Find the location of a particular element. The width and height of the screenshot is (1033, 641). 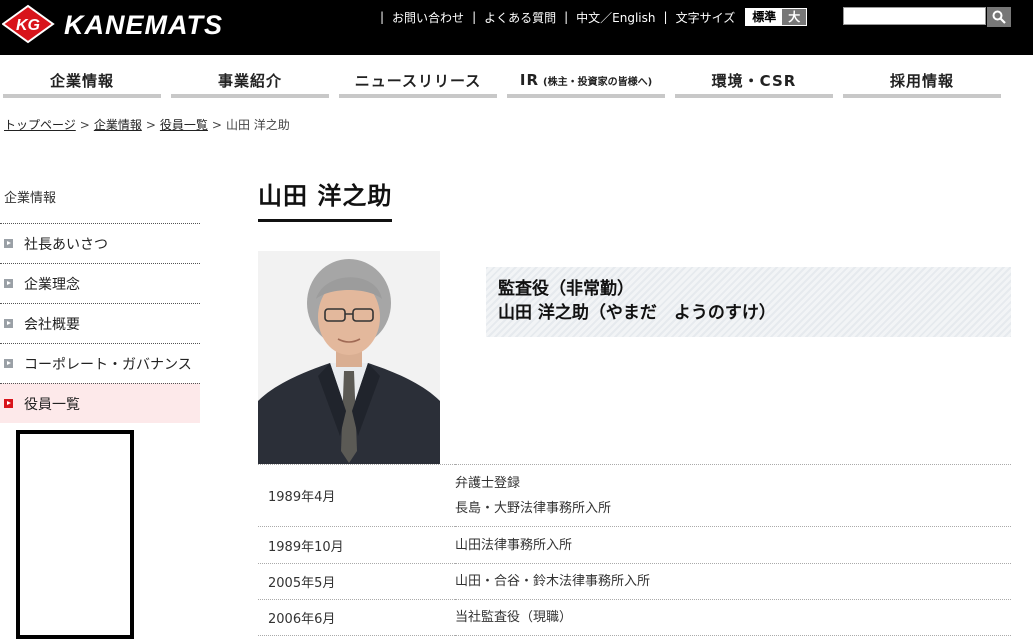

officer-portrait is located at coordinates (349, 357).